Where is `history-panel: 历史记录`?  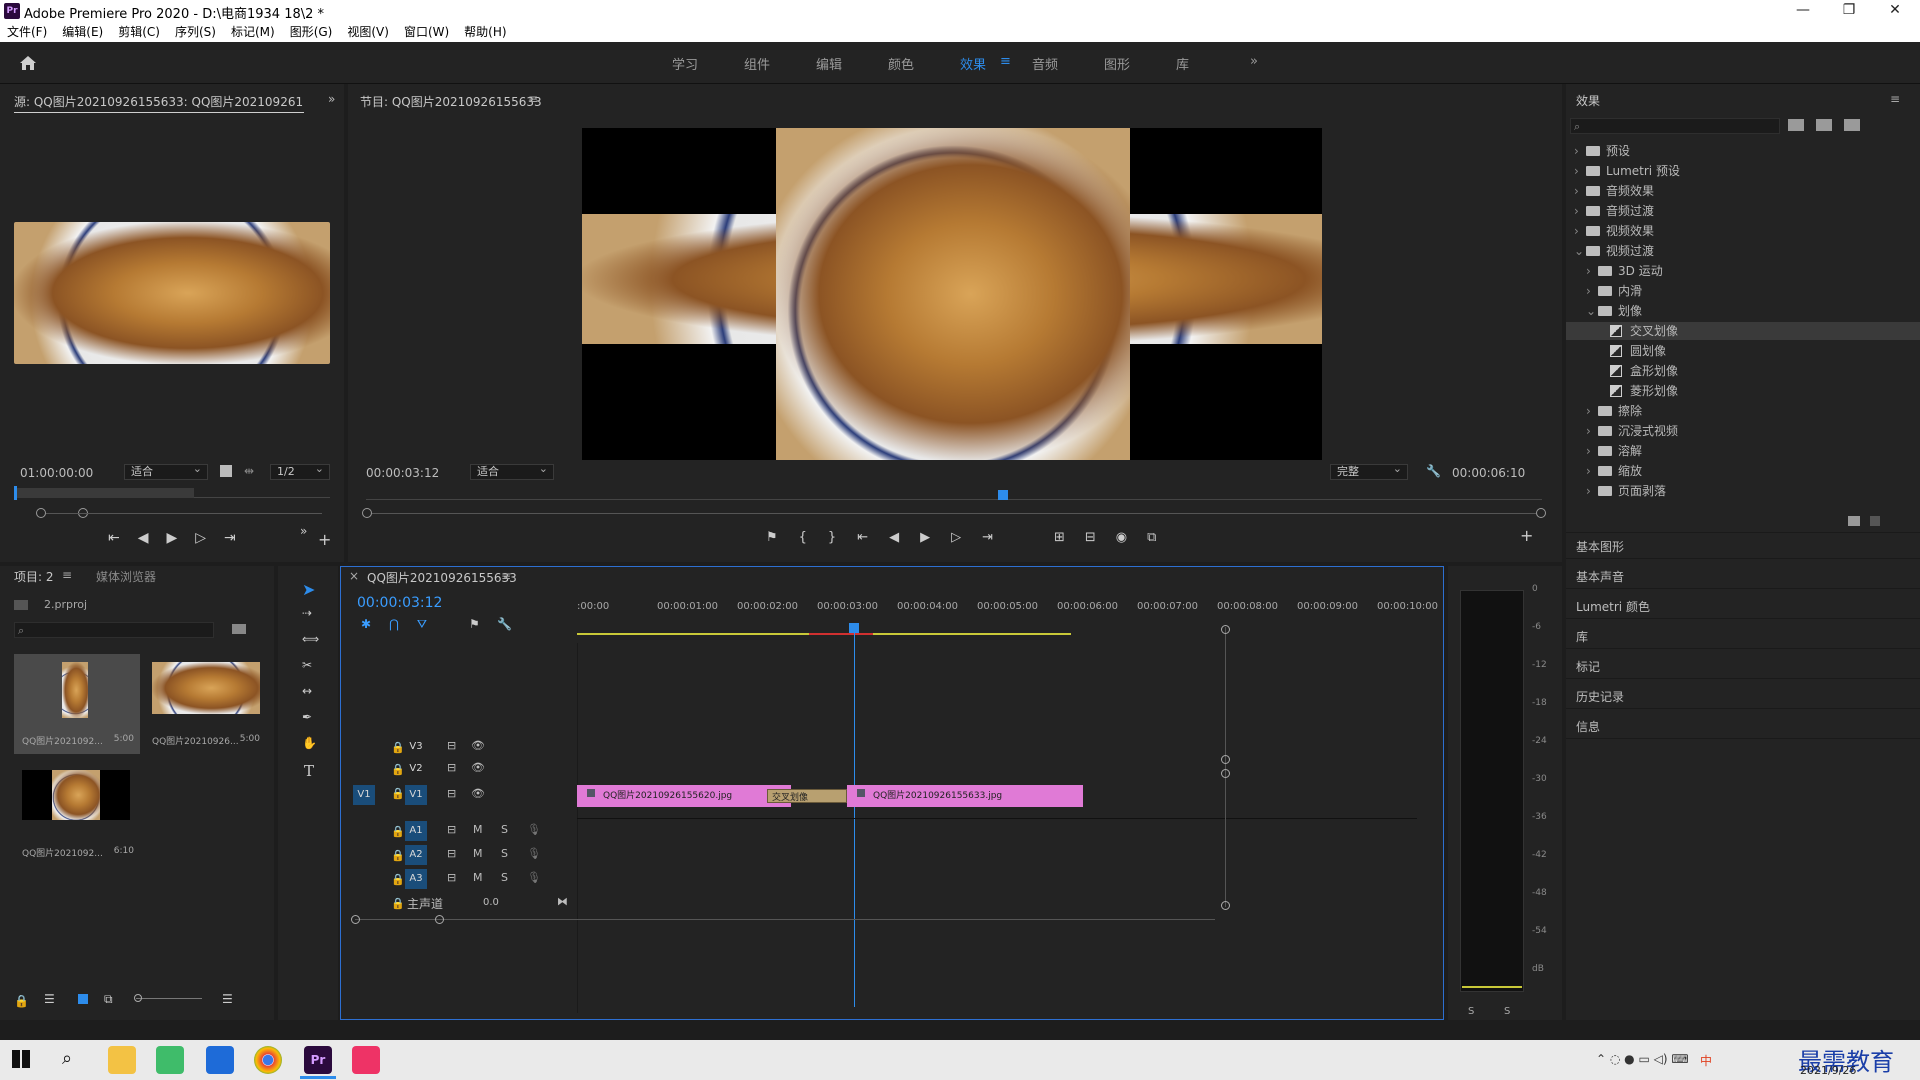 history-panel: 历史记录 is located at coordinates (1600, 696).